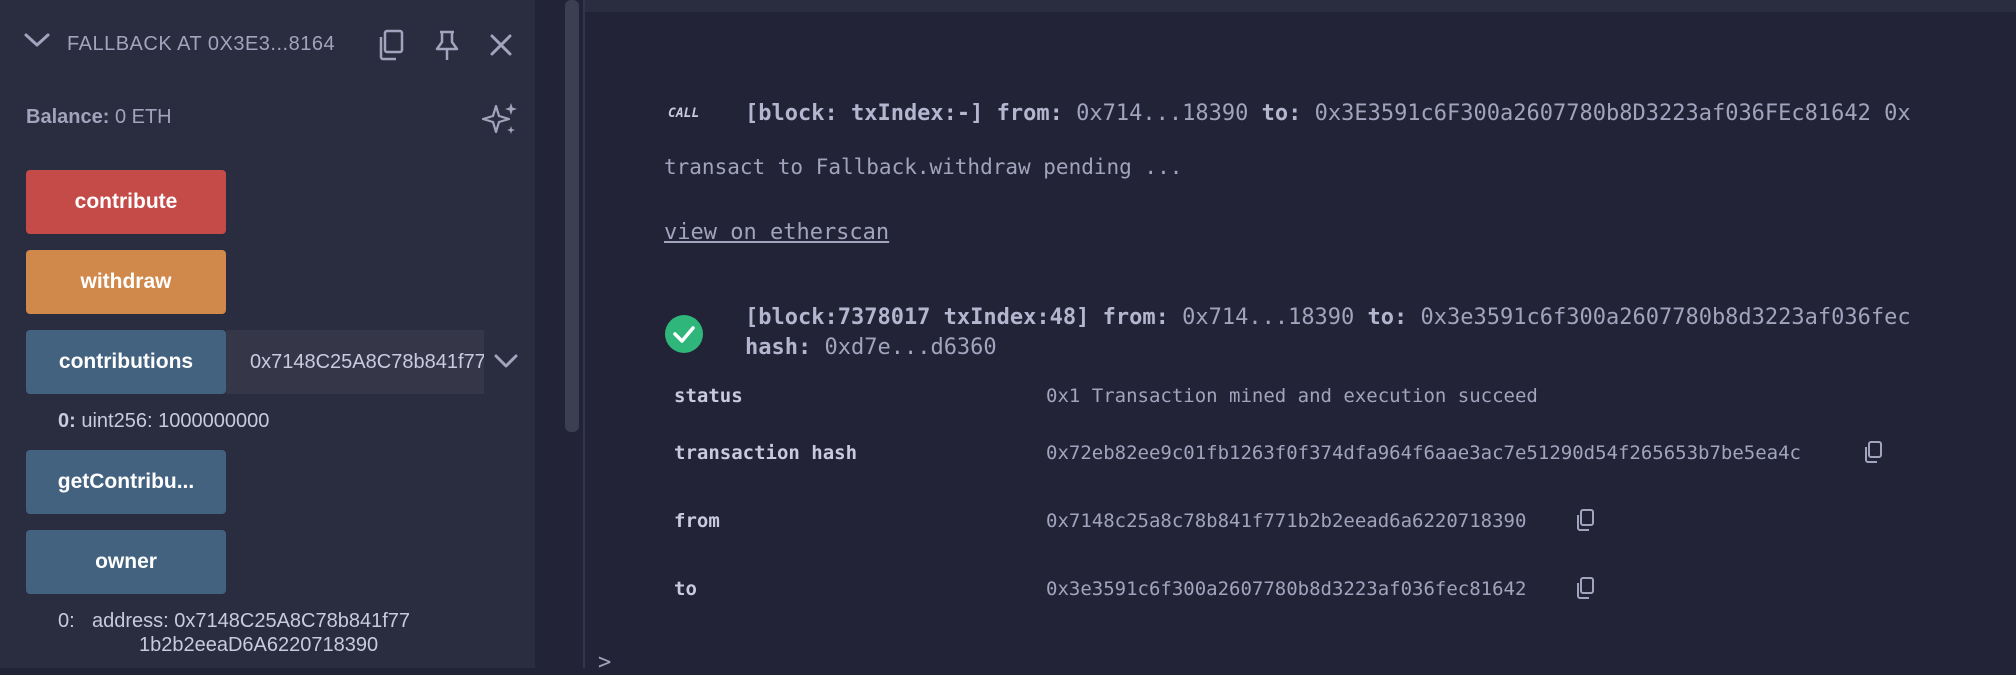  I want to click on data-preview: 0x, so click(1897, 113).